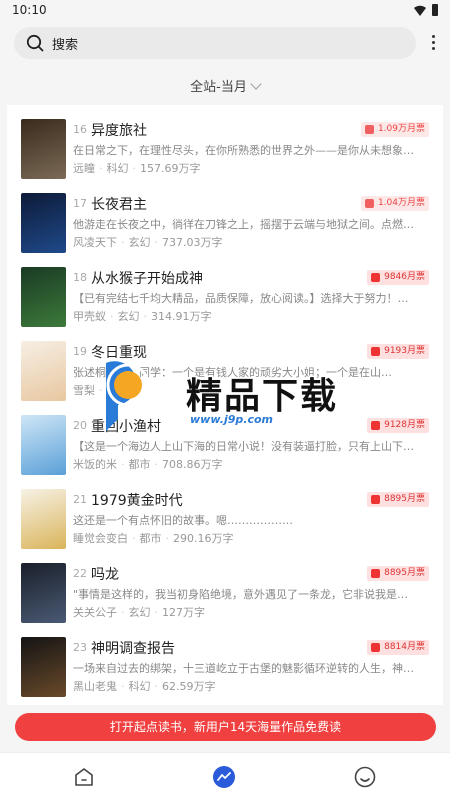  I want to click on book-meta: 睡觉会变白 · 都市 · 290.16万字, so click(153, 538).